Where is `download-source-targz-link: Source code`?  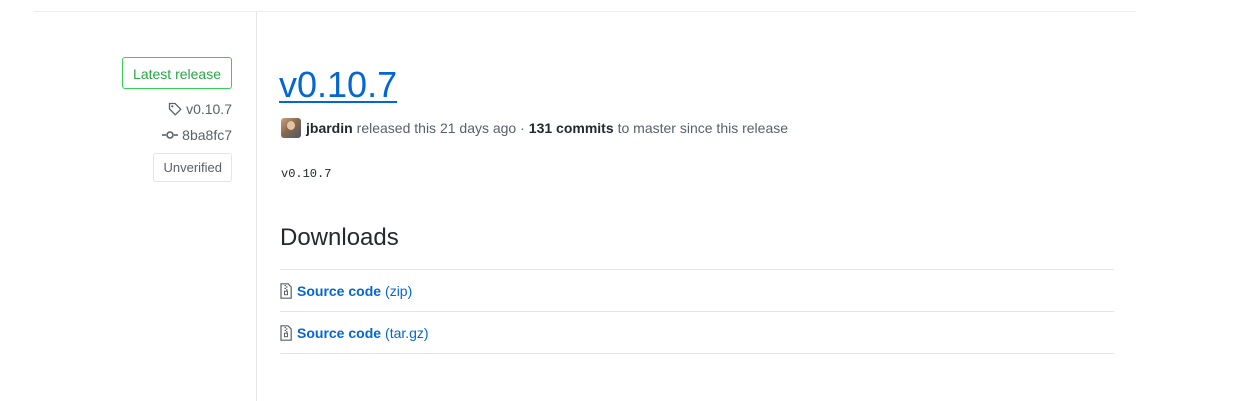
download-source-targz-link: Source code is located at coordinates (339, 333).